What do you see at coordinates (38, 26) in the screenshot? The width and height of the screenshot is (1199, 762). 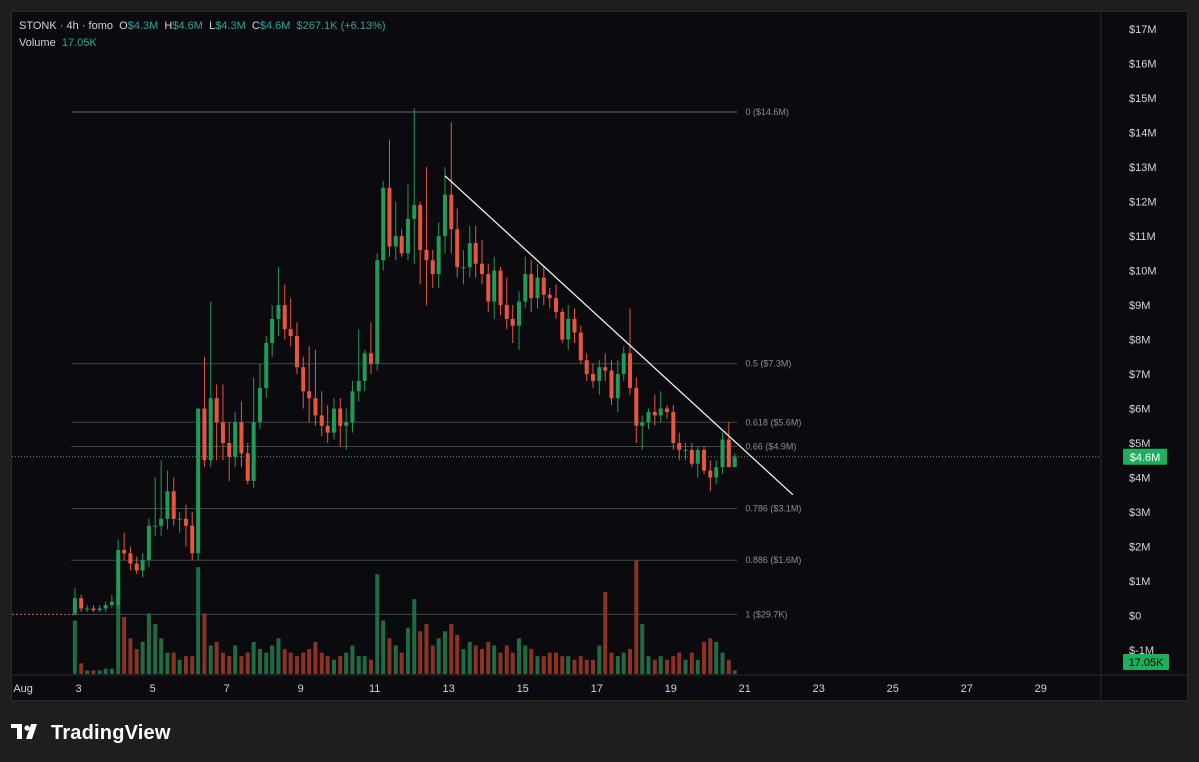 I see `symbol-name: STONK` at bounding box center [38, 26].